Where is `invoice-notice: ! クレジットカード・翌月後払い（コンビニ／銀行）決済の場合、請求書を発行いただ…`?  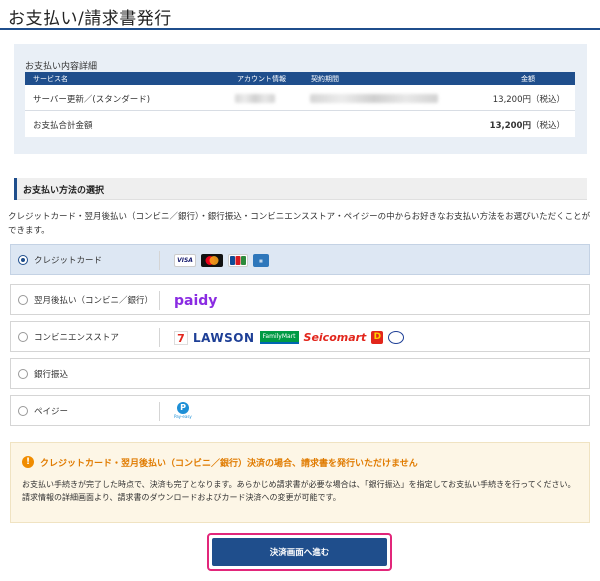 invoice-notice: ! クレジットカード・翌月後払い（コンビニ／銀行）決済の場合、請求書を発行いただ… is located at coordinates (300, 482).